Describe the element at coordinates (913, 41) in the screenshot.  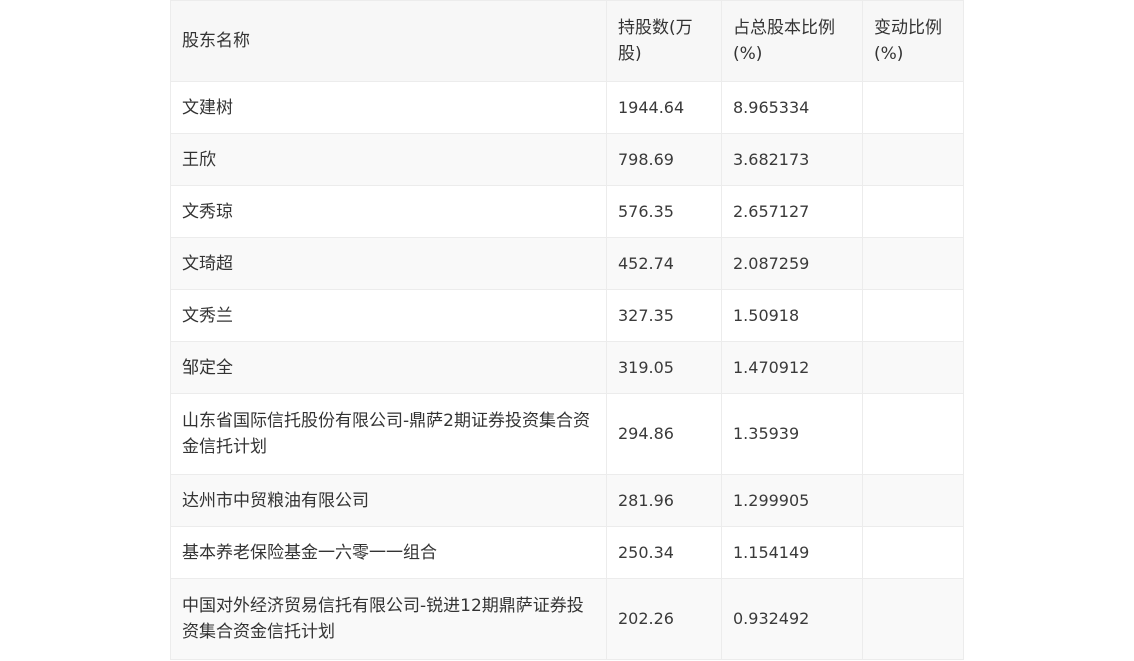
I see `header-change-ratio: 变动比例(%)` at that location.